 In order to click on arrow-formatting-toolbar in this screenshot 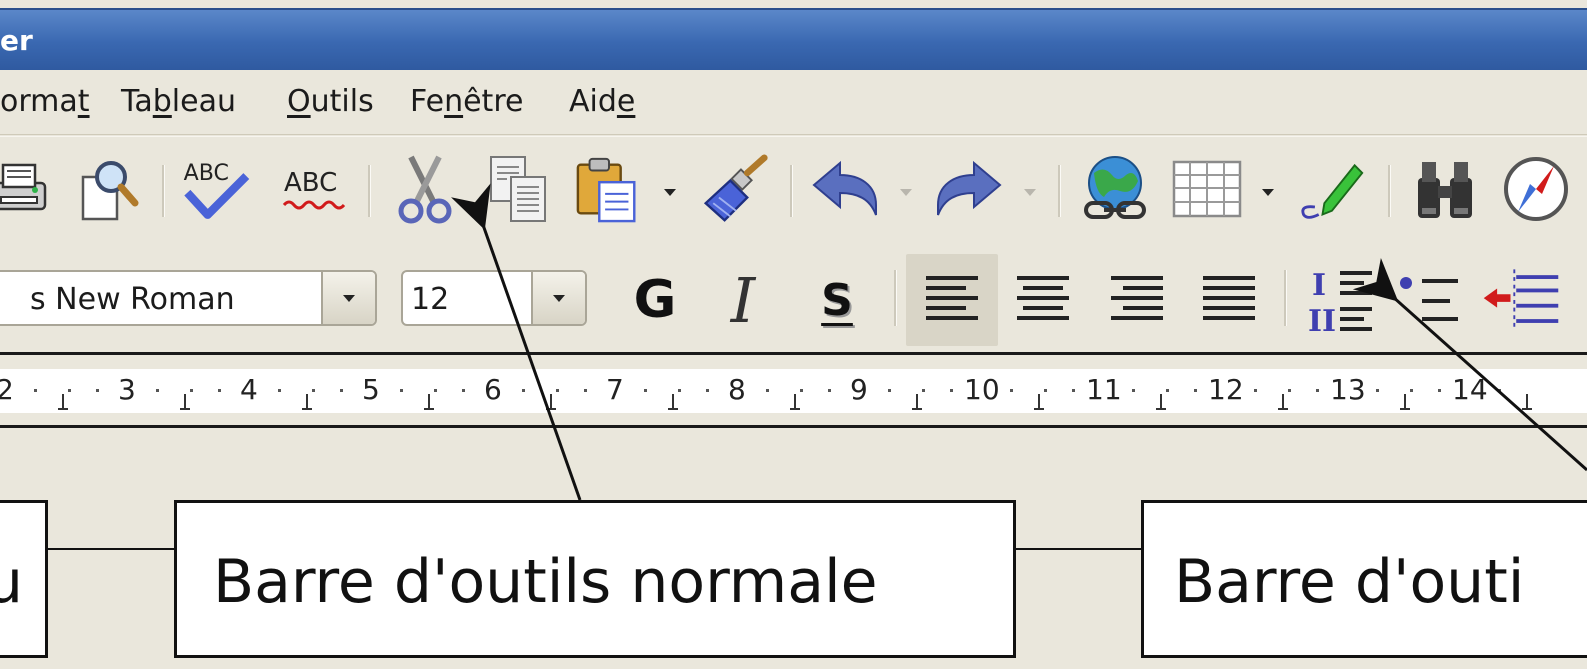, I will do `click(1469, 364)`.